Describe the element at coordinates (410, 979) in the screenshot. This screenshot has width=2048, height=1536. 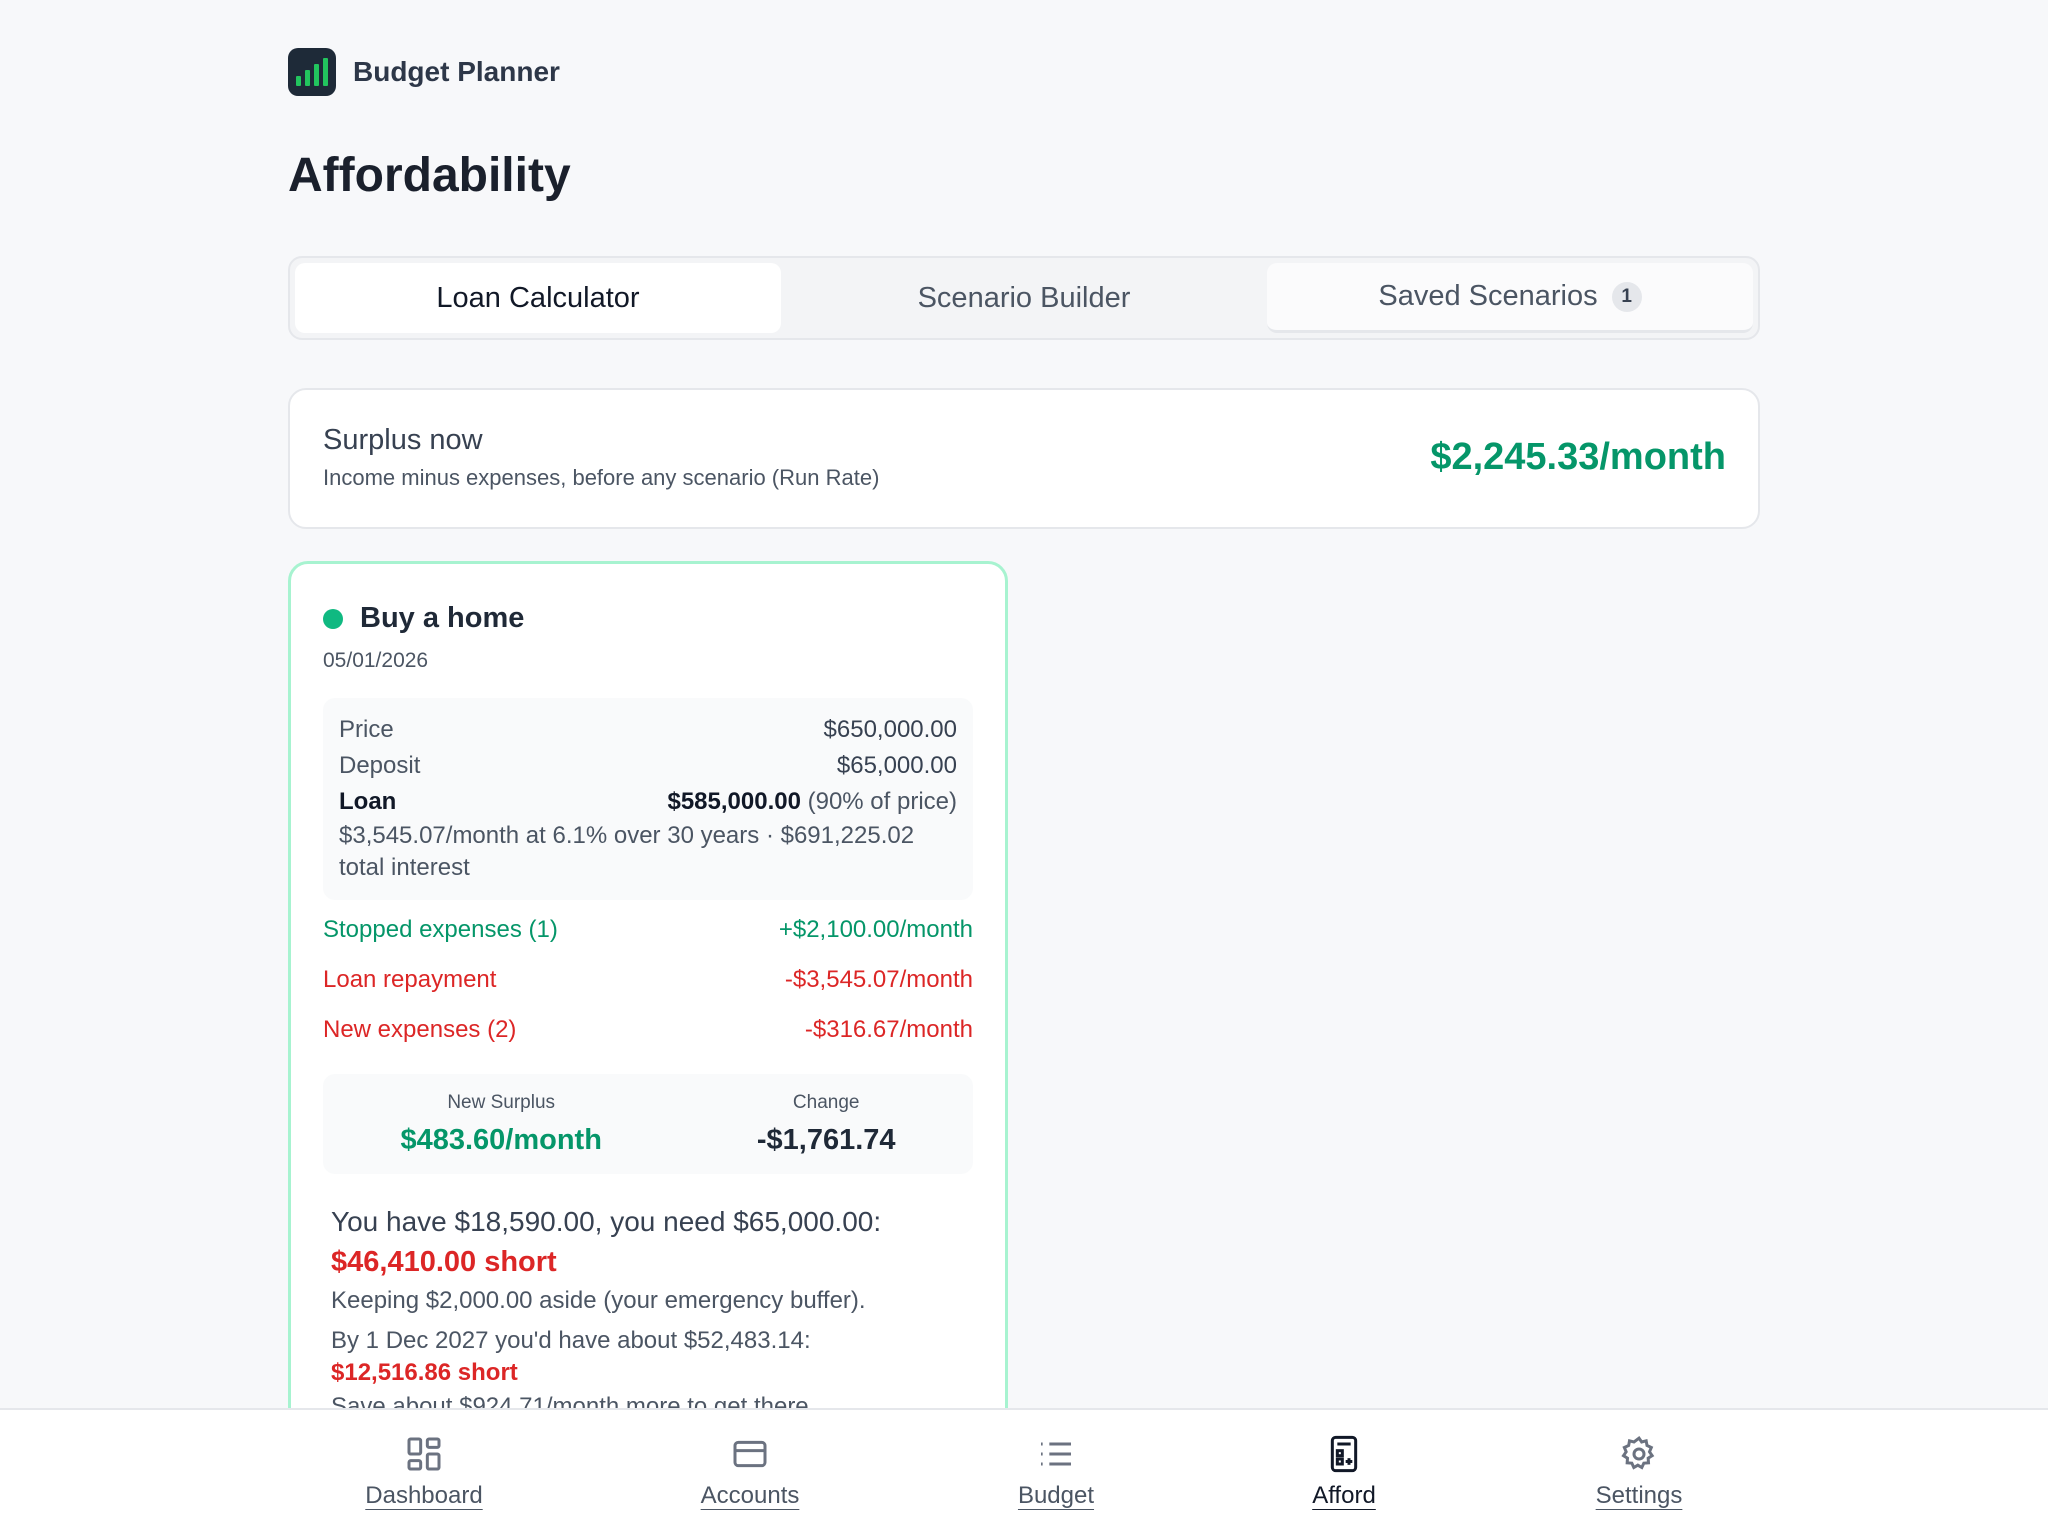
I see `change-label: Loan repayment` at that location.